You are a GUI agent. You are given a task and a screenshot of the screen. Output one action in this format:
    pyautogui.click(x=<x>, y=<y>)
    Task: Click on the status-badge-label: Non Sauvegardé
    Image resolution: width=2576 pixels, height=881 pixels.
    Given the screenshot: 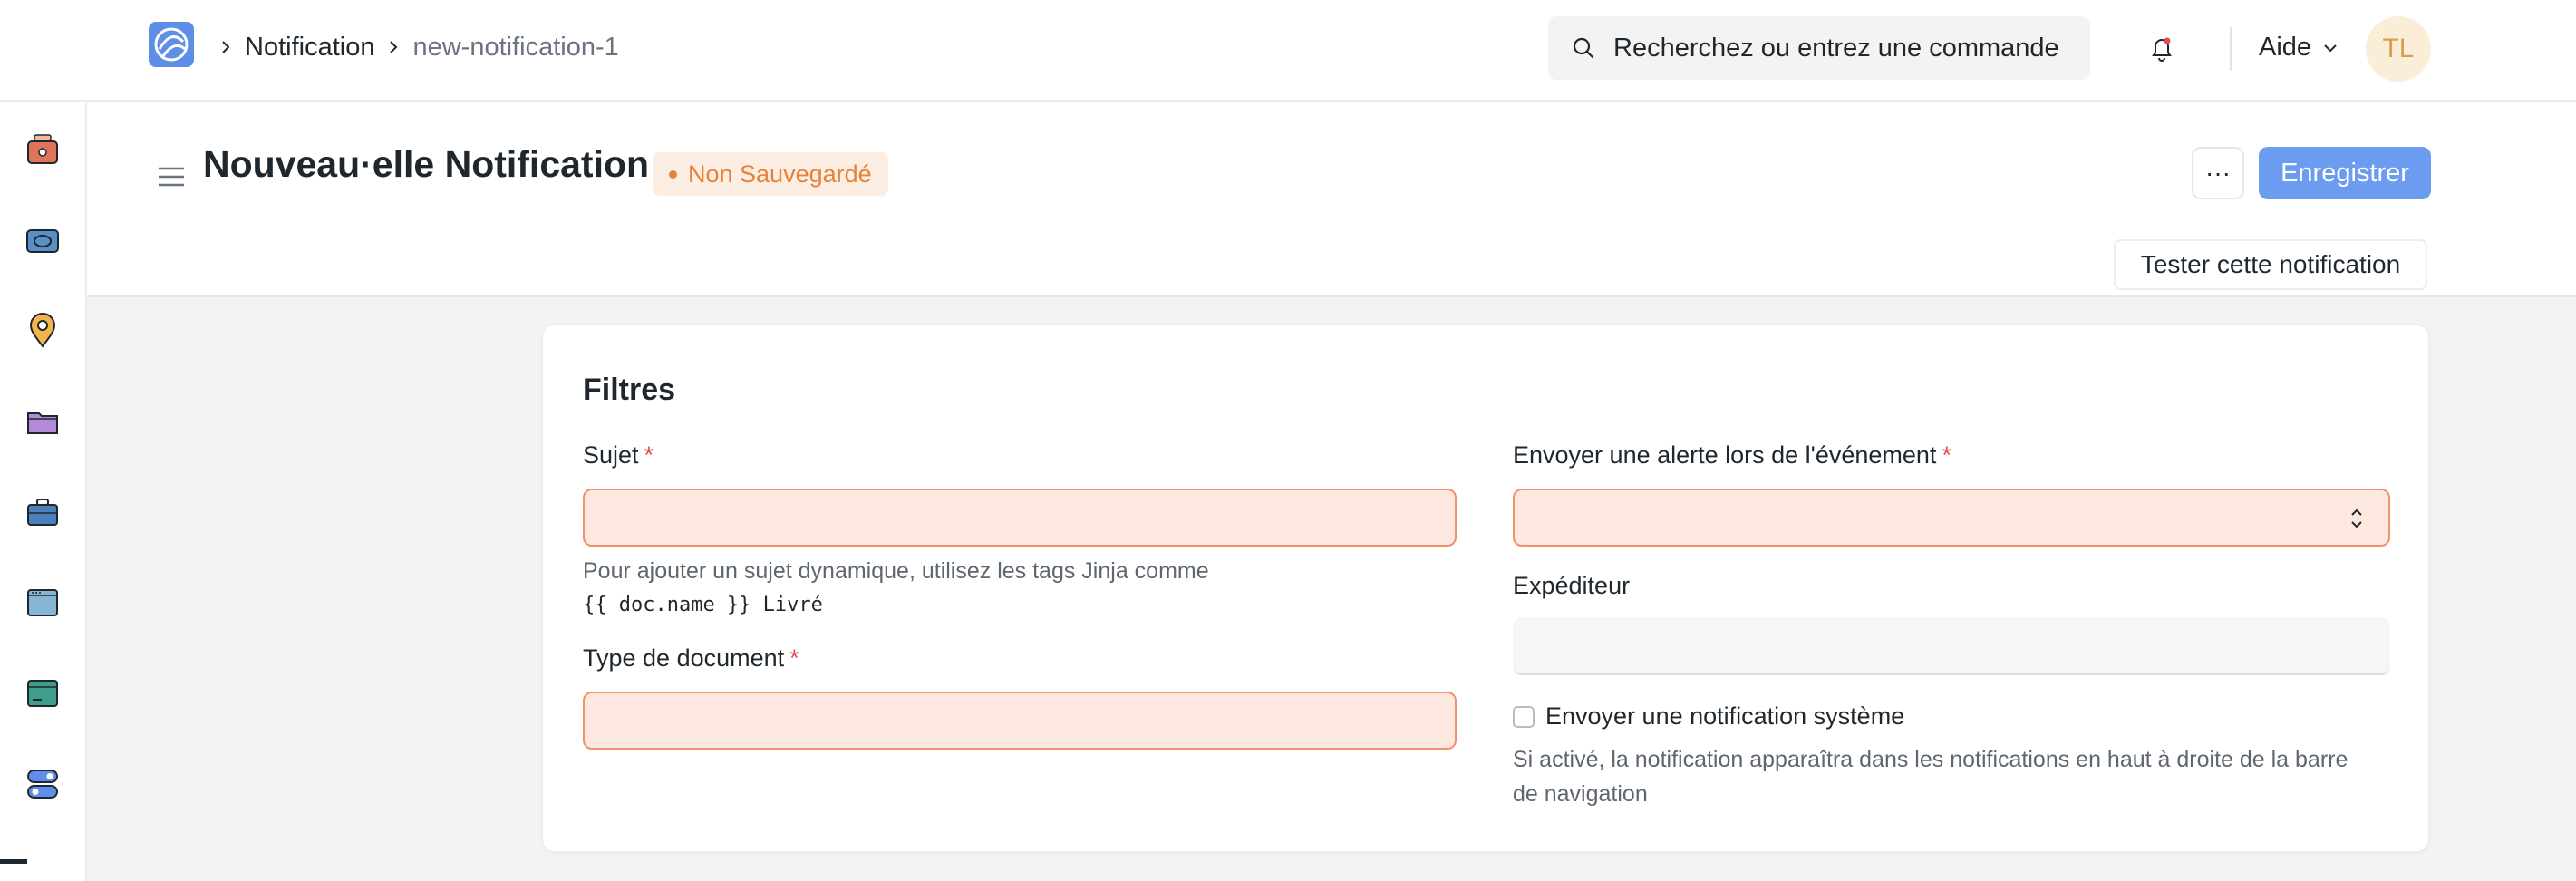 What is the action you would take?
    pyautogui.click(x=780, y=174)
    